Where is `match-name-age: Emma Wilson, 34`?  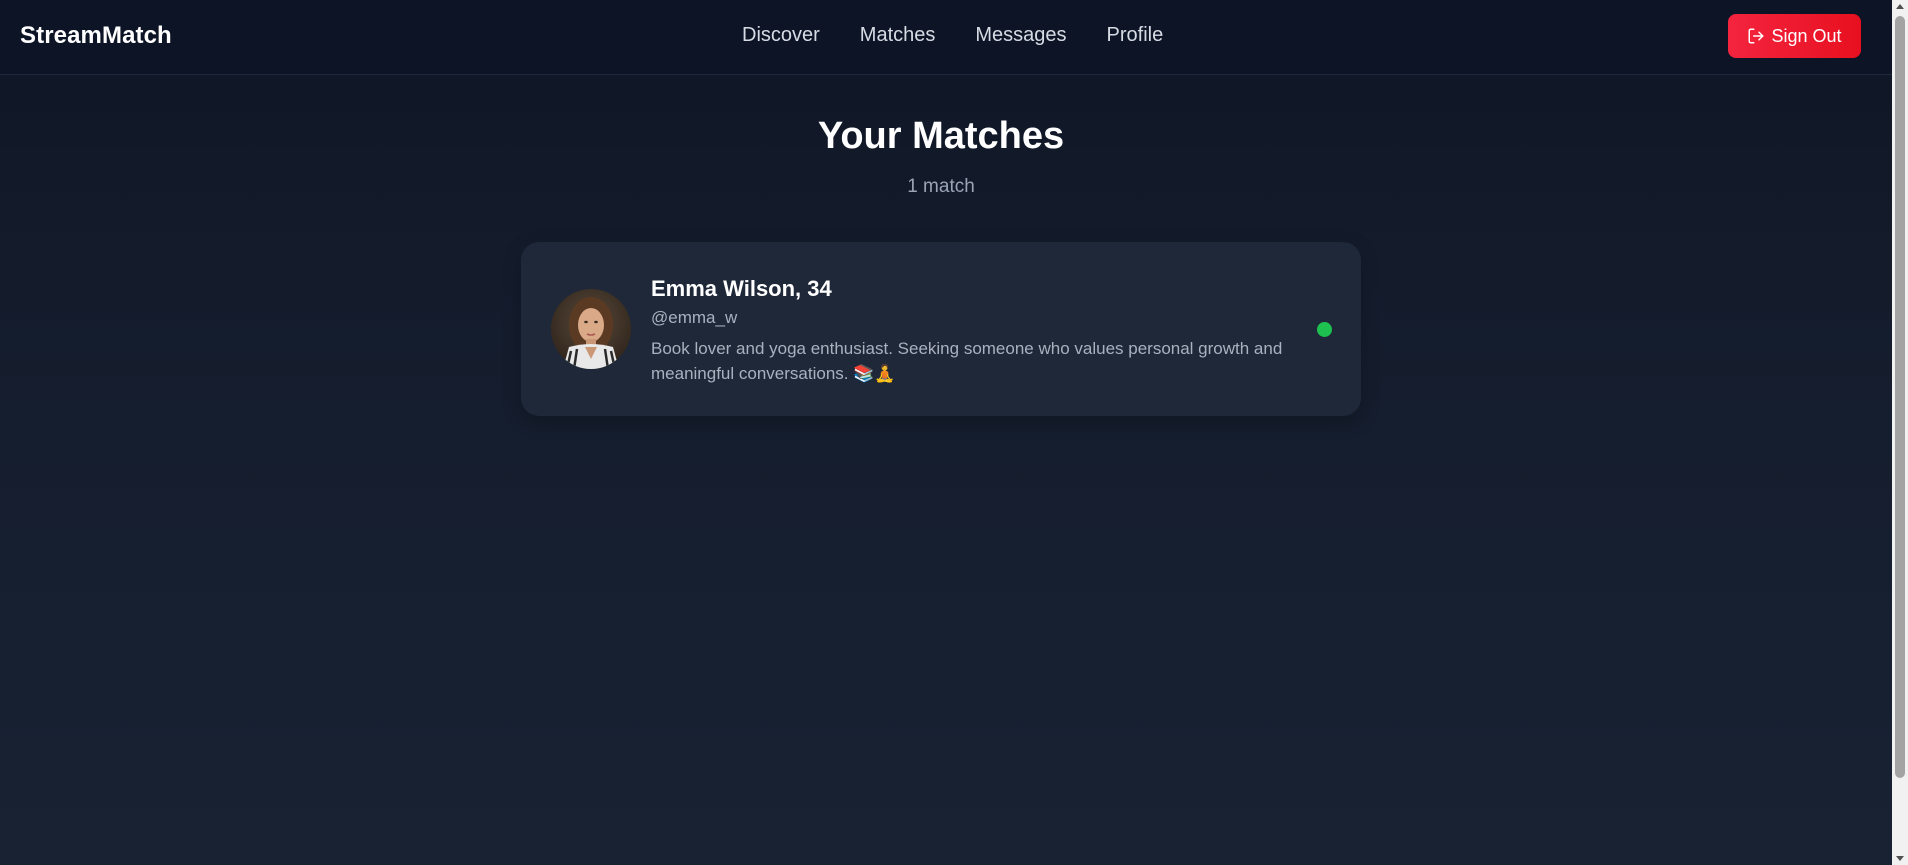 match-name-age: Emma Wilson, 34 is located at coordinates (741, 289).